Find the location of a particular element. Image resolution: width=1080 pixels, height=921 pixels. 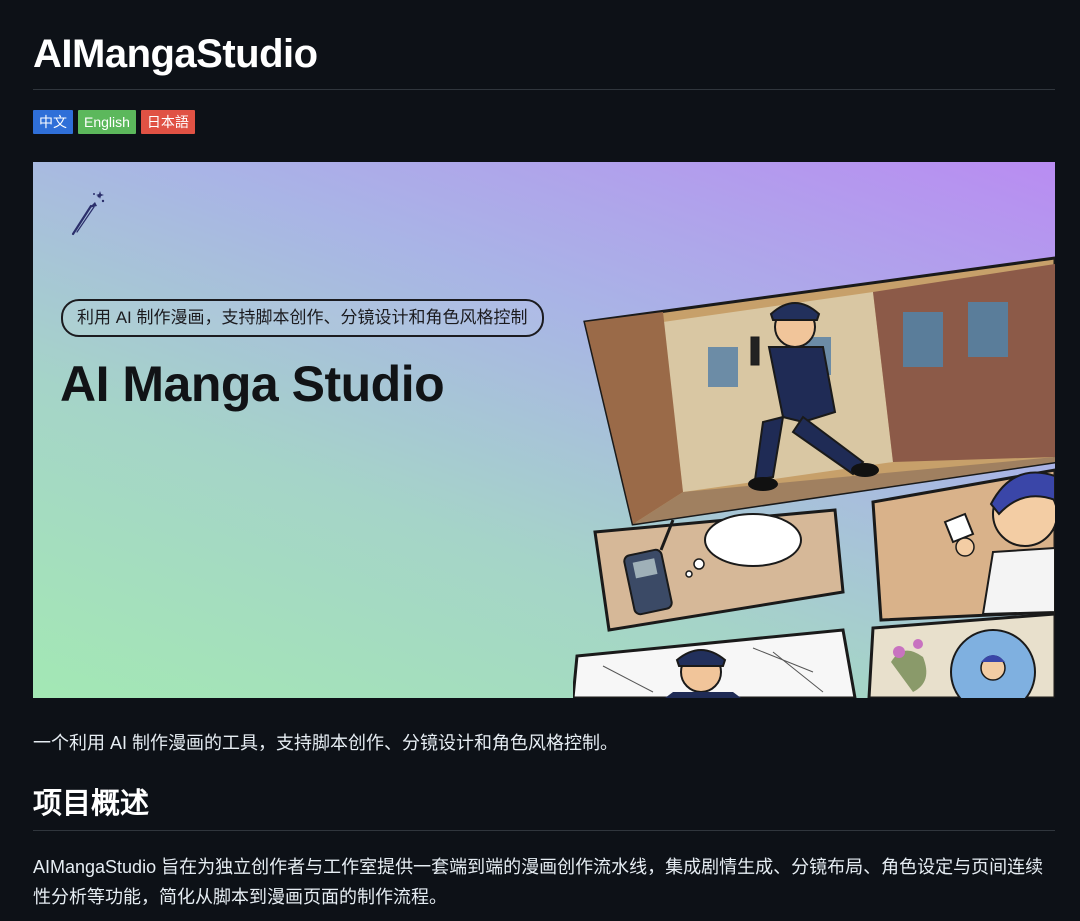

magic-pen-icon is located at coordinates (88, 213).